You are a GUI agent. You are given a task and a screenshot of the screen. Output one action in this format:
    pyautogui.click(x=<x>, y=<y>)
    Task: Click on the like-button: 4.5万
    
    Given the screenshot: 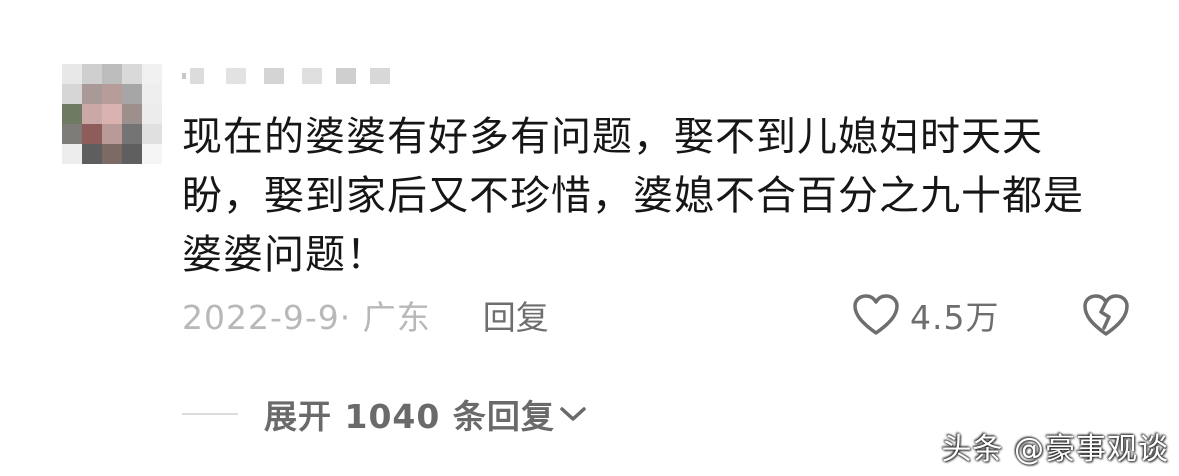 What is the action you would take?
    pyautogui.click(x=925, y=315)
    